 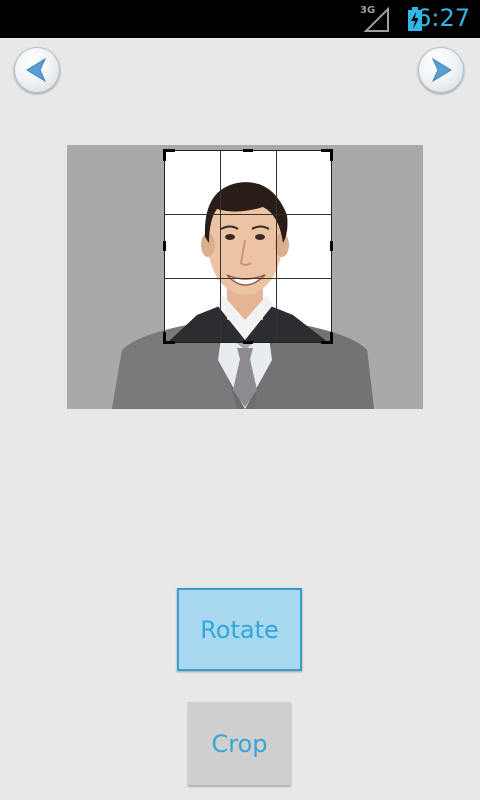 What do you see at coordinates (239, 629) in the screenshot?
I see `rotate-button: Rotate` at bounding box center [239, 629].